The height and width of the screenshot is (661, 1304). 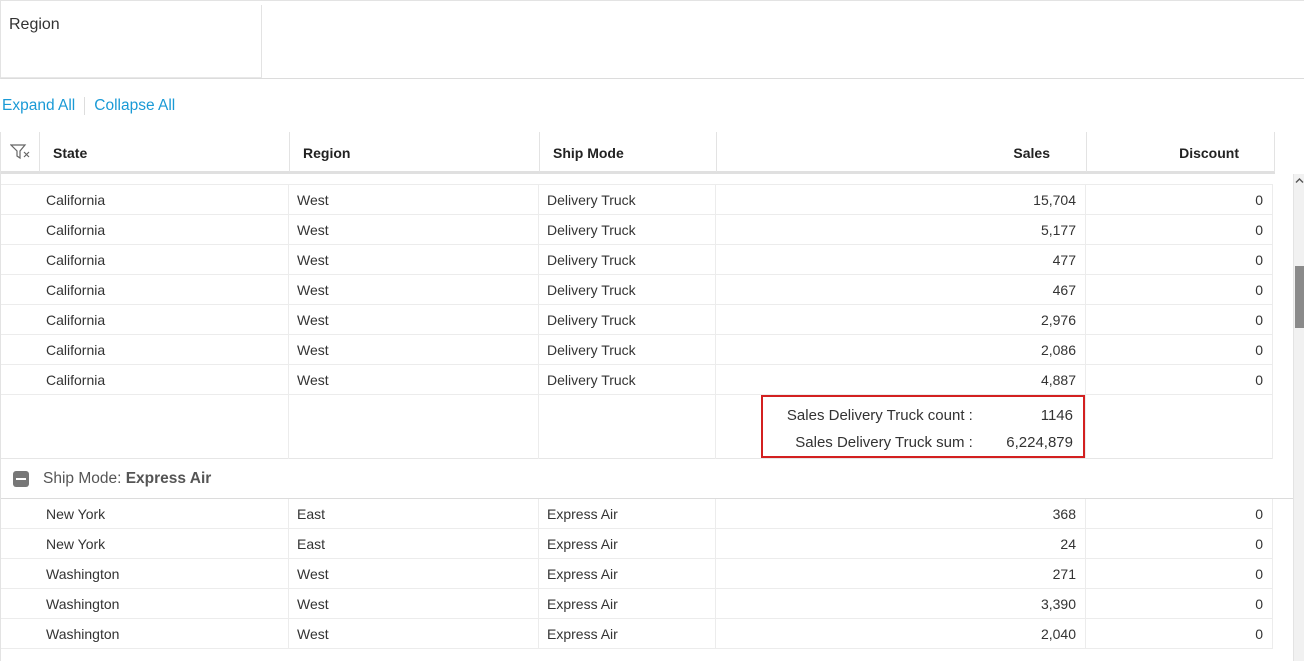 I want to click on table-row: Washington West Express Air 3,390 0, so click(x=637, y=604).